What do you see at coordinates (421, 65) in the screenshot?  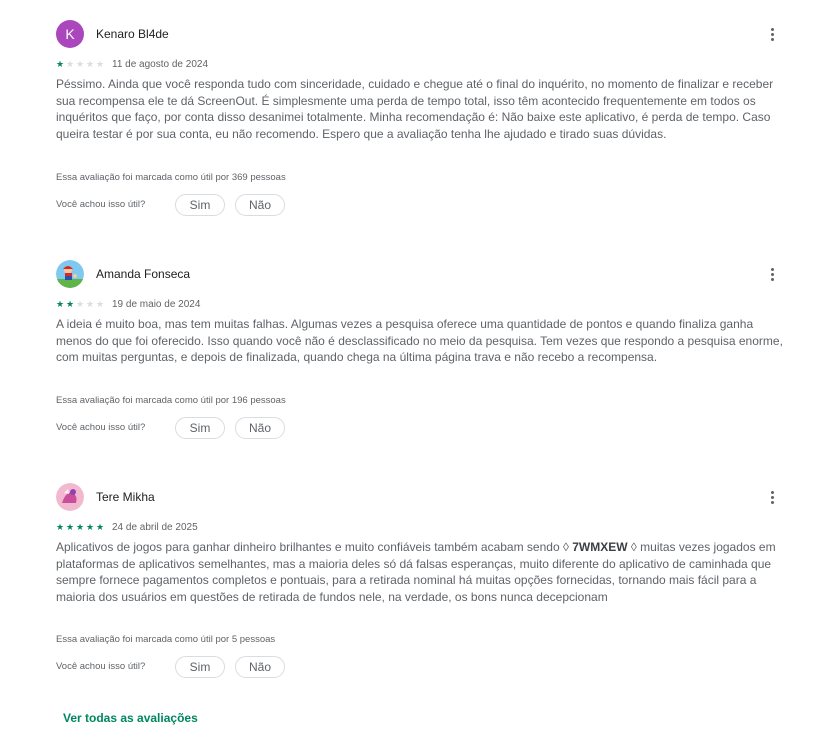 I see `review-meta: ★ ★ ★ ★ ★ 11 de agosto de 2024` at bounding box center [421, 65].